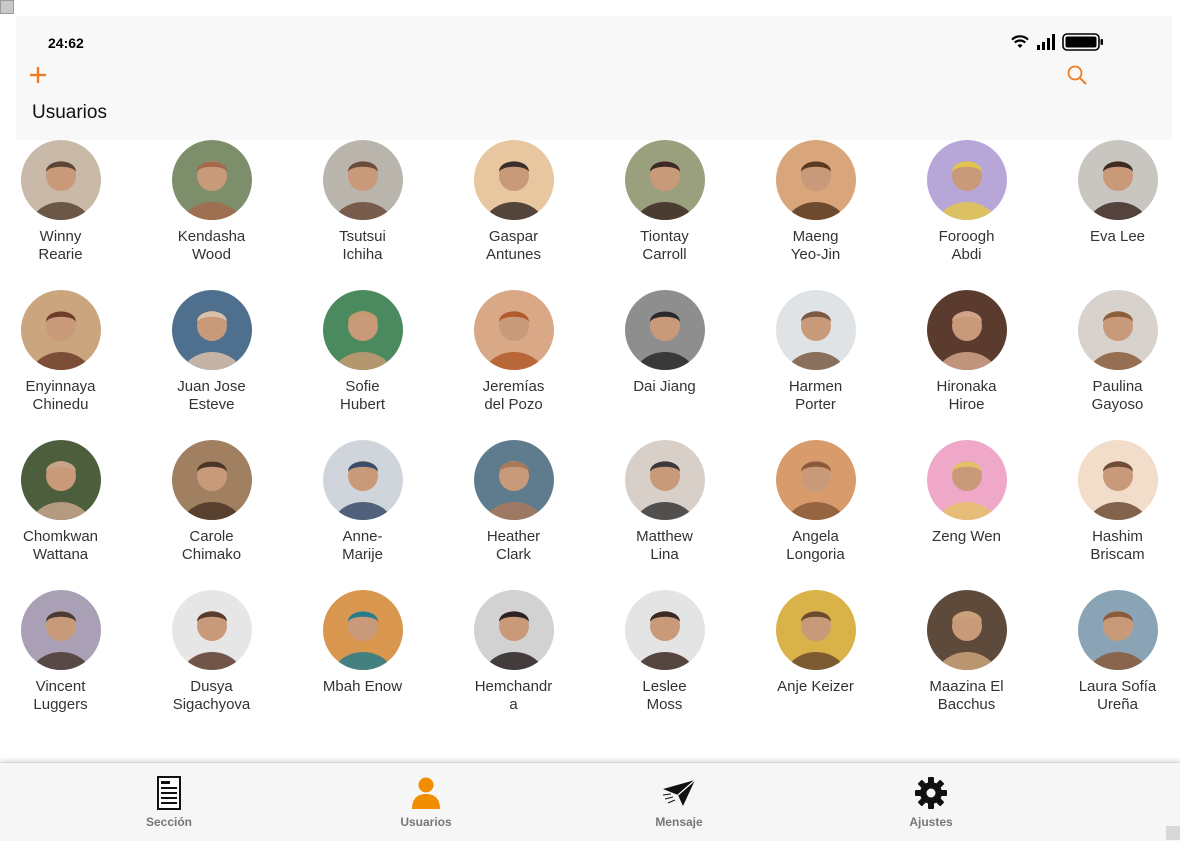 Image resolution: width=1180 pixels, height=841 pixels. I want to click on search-icon, so click(1077, 75).